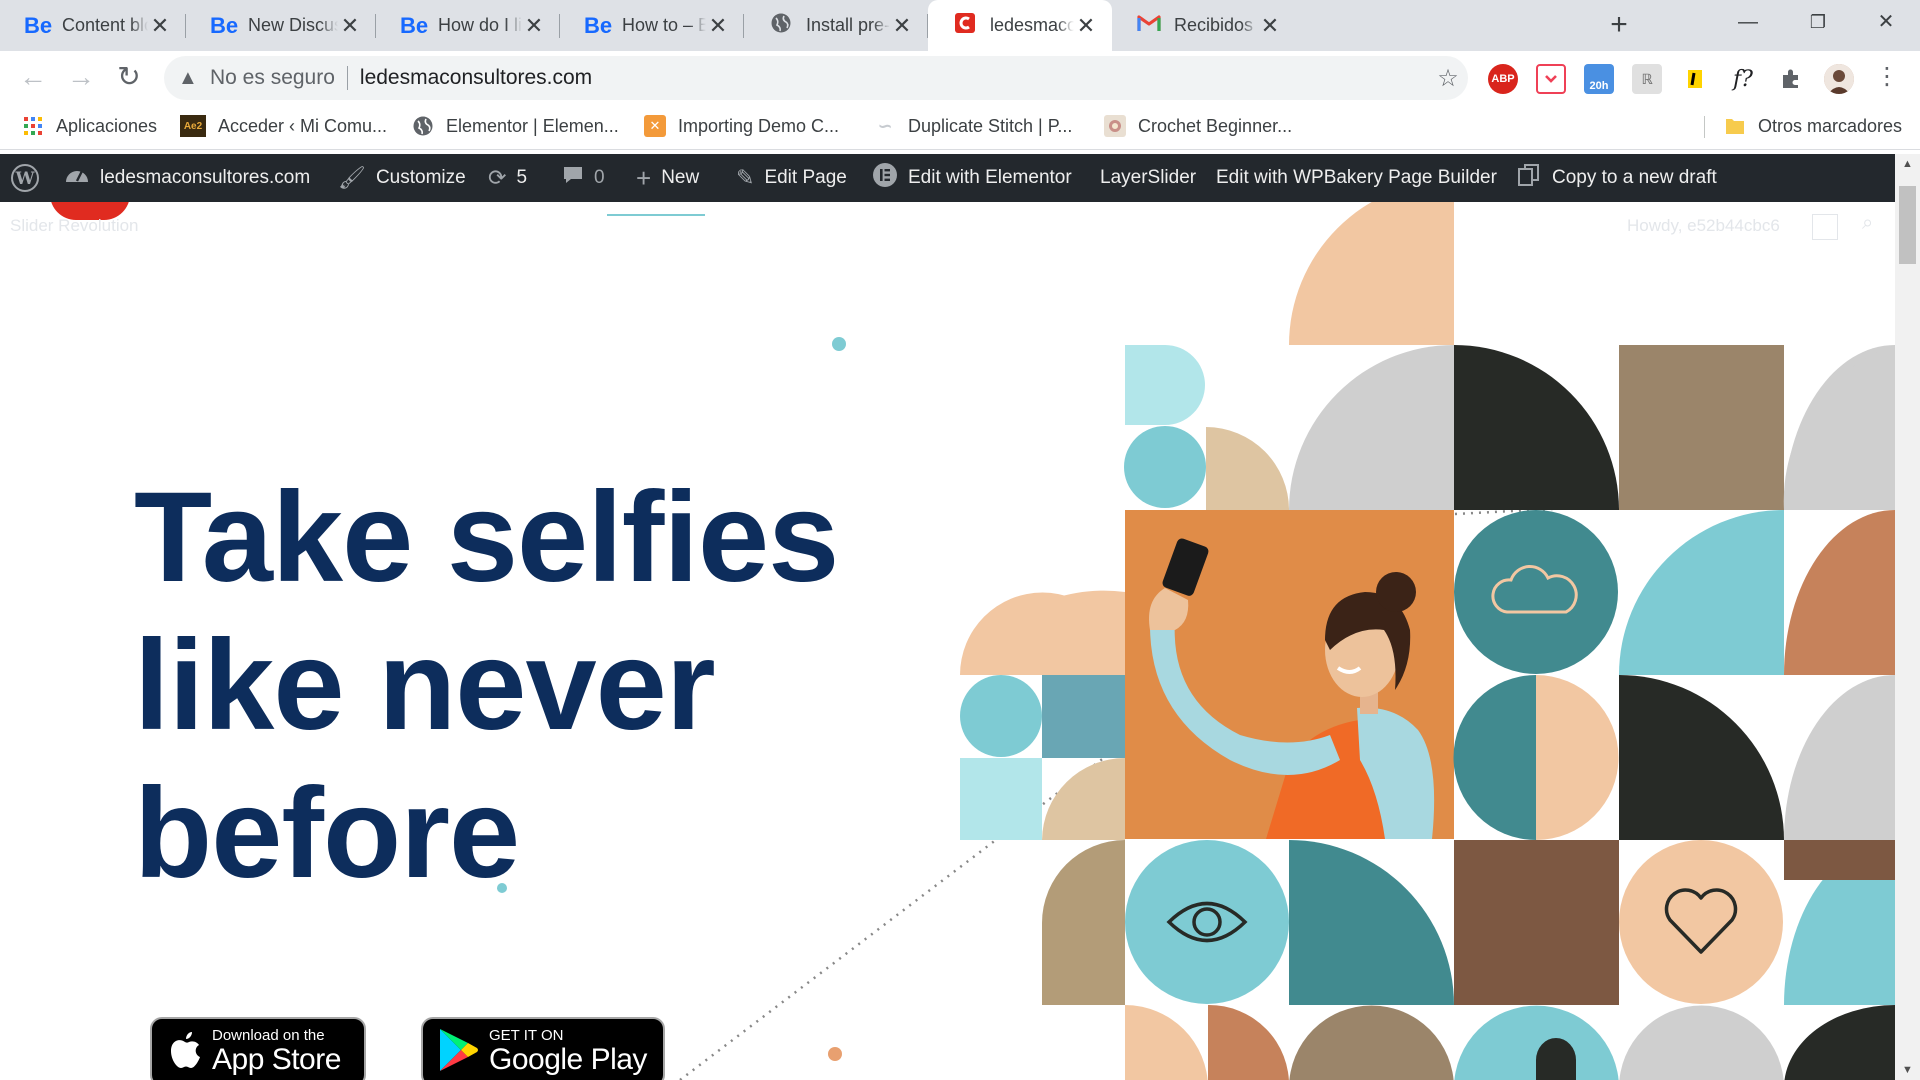 The image size is (1920, 1080). I want to click on calendar-icon: 20h, so click(1599, 79).